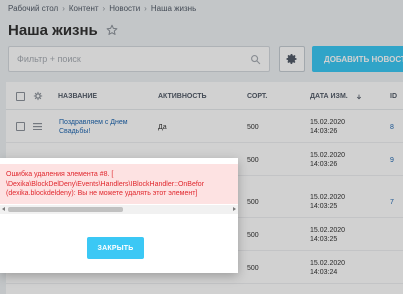 This screenshot has width=403, height=294. Describe the element at coordinates (65, 209) in the screenshot. I see `scrollbar-thumb` at that location.